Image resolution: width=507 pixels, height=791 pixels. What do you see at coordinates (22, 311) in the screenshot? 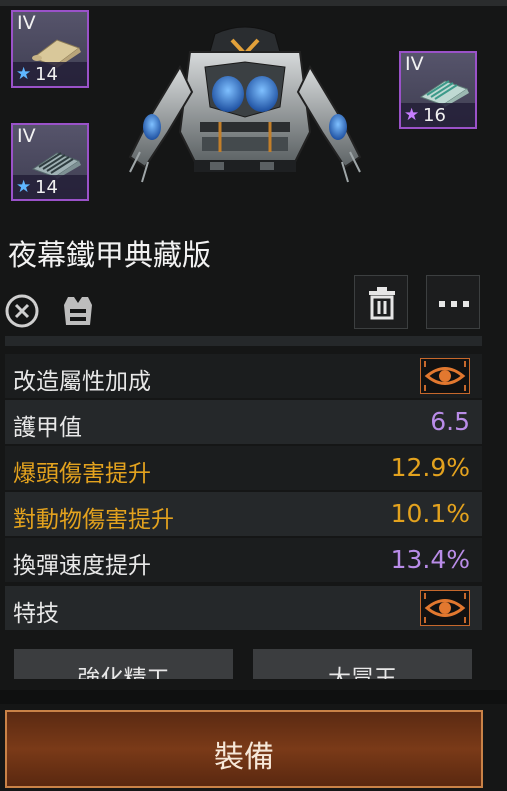
I see `no-repair-icon` at bounding box center [22, 311].